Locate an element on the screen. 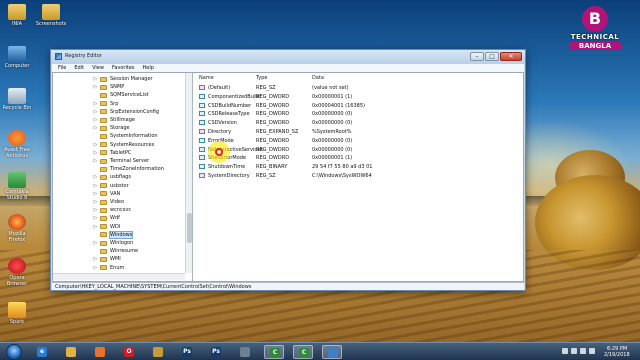 Image resolution: width=640 pixels, height=360 pixels. tree-item: ▷ SystemResources is located at coordinates (124, 145).